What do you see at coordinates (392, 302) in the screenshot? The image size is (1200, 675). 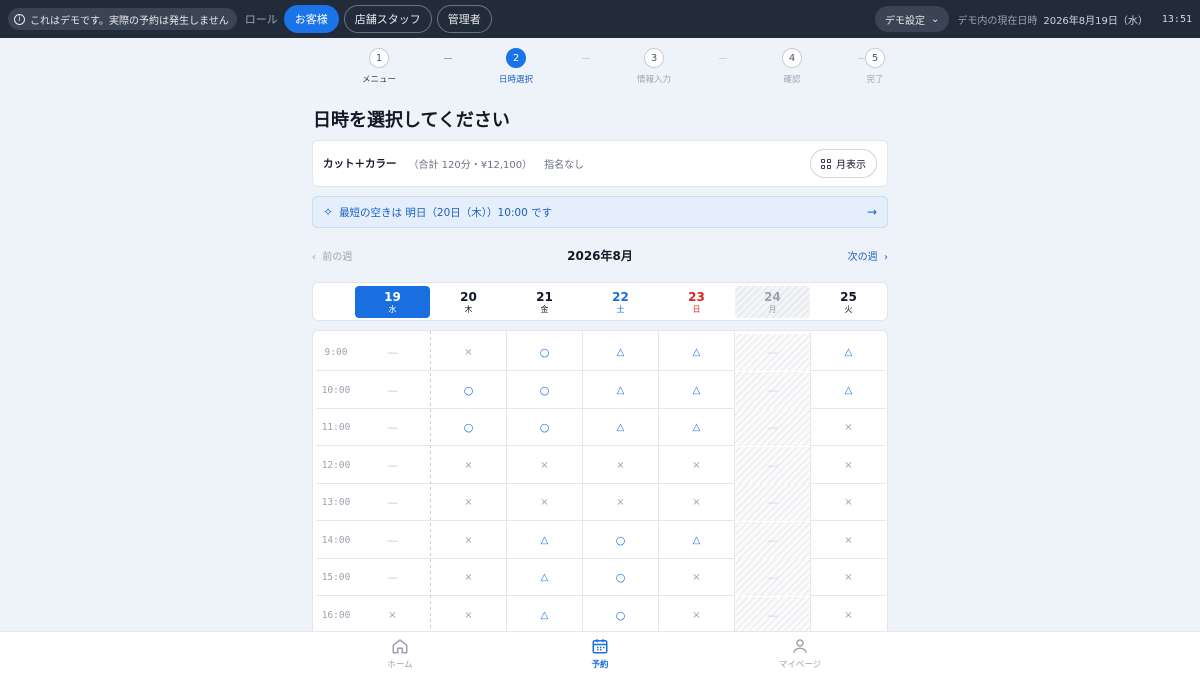 I see `day-column-19: 19 水` at bounding box center [392, 302].